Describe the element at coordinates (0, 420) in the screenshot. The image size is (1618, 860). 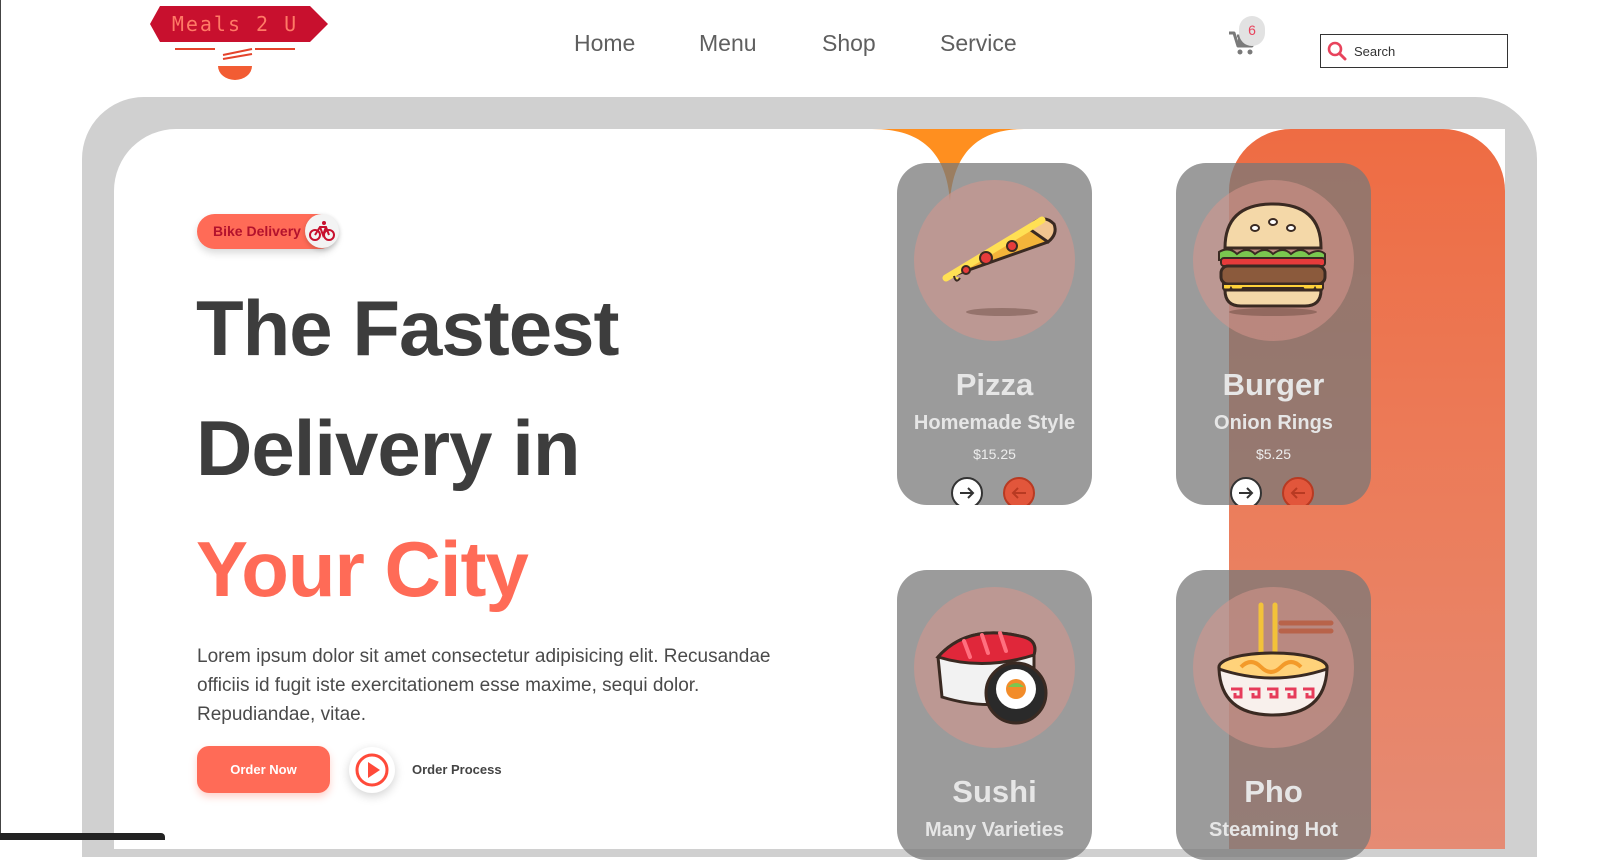
I see `window-edge` at that location.